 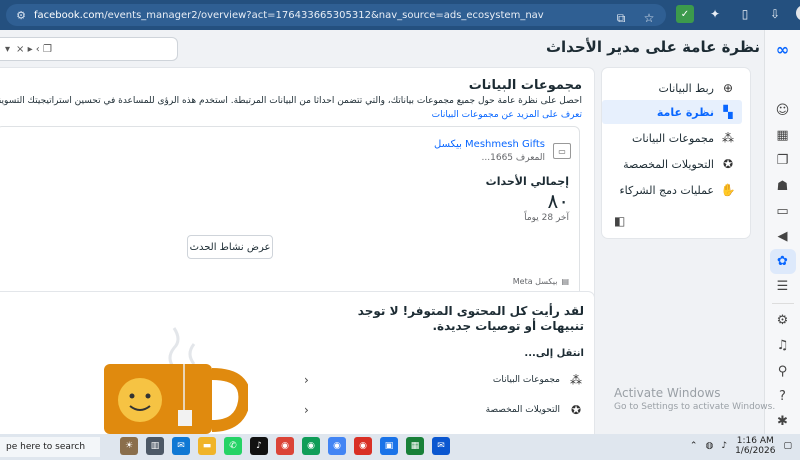 What do you see at coordinates (685, 14) in the screenshot?
I see `extension-icon: ✓` at bounding box center [685, 14].